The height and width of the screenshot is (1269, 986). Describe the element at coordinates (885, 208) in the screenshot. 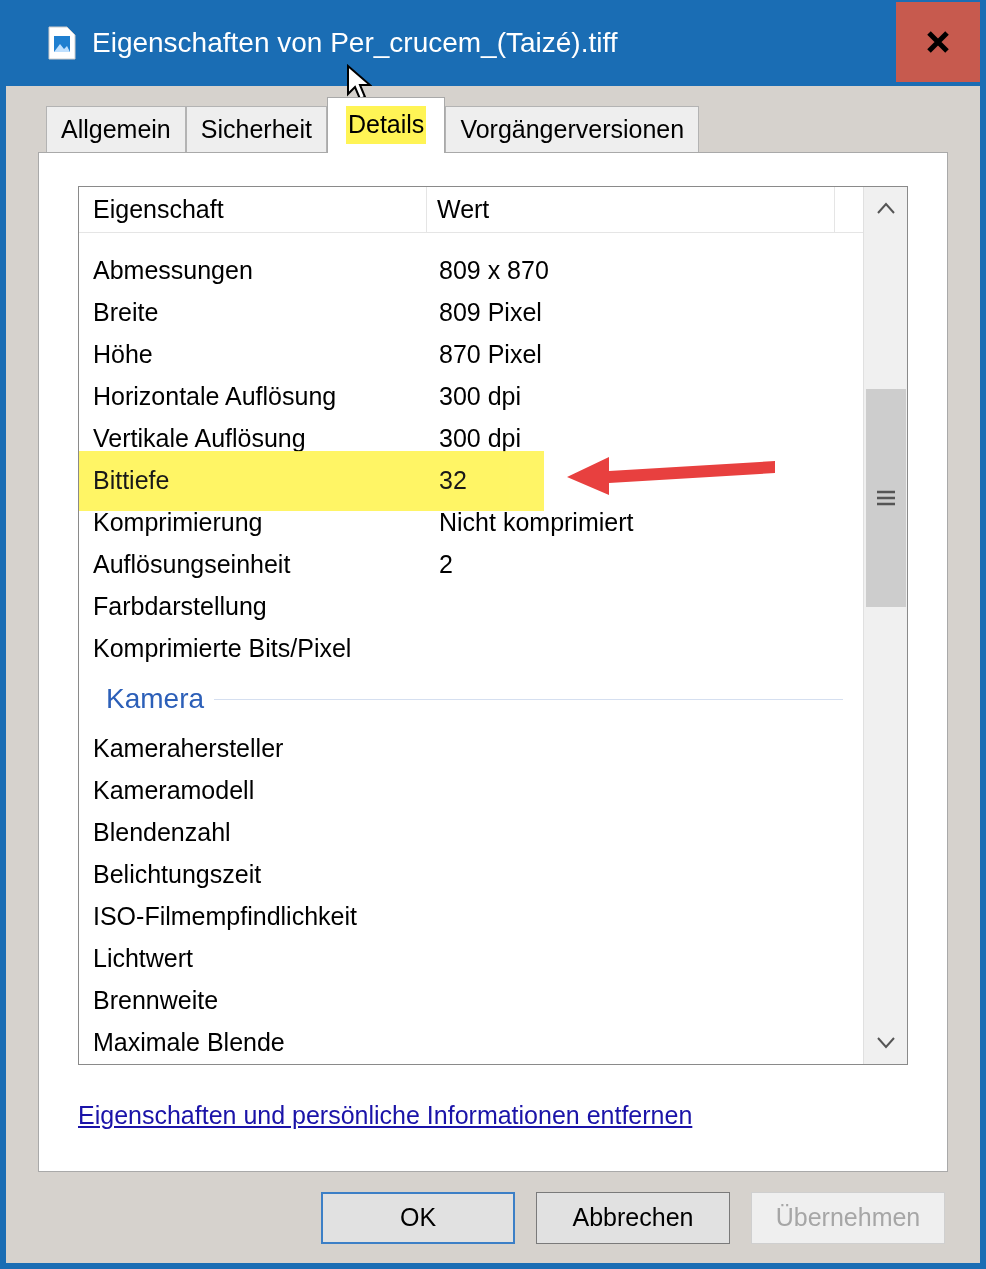

I see `up-chevron-icon` at that location.